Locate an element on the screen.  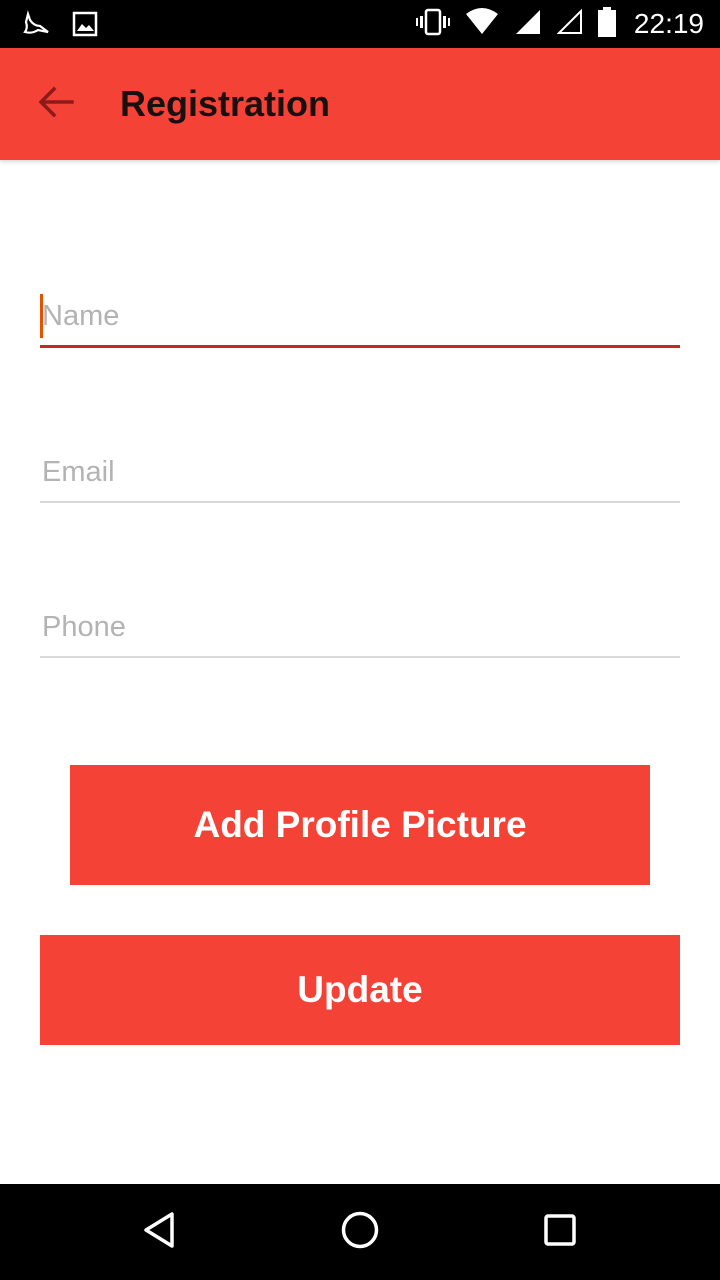
status-right-icons: 22:19 is located at coordinates (553, 24).